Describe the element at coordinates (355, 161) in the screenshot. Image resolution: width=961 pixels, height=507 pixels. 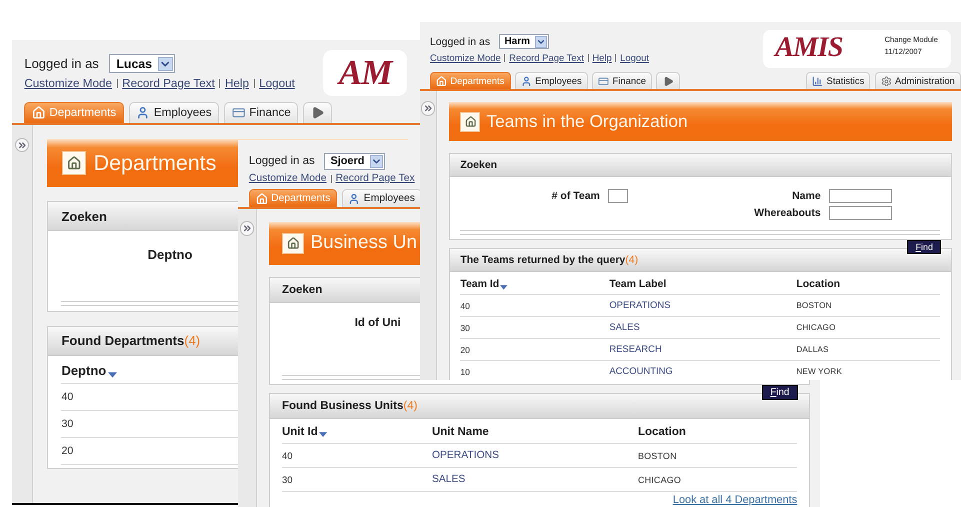
I see `user-select: Sjoerd` at that location.